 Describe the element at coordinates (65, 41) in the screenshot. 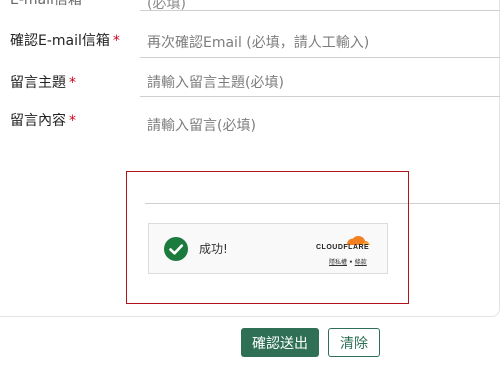

I see `confirm-email-label: 確認E-mail信箱 *` at that location.